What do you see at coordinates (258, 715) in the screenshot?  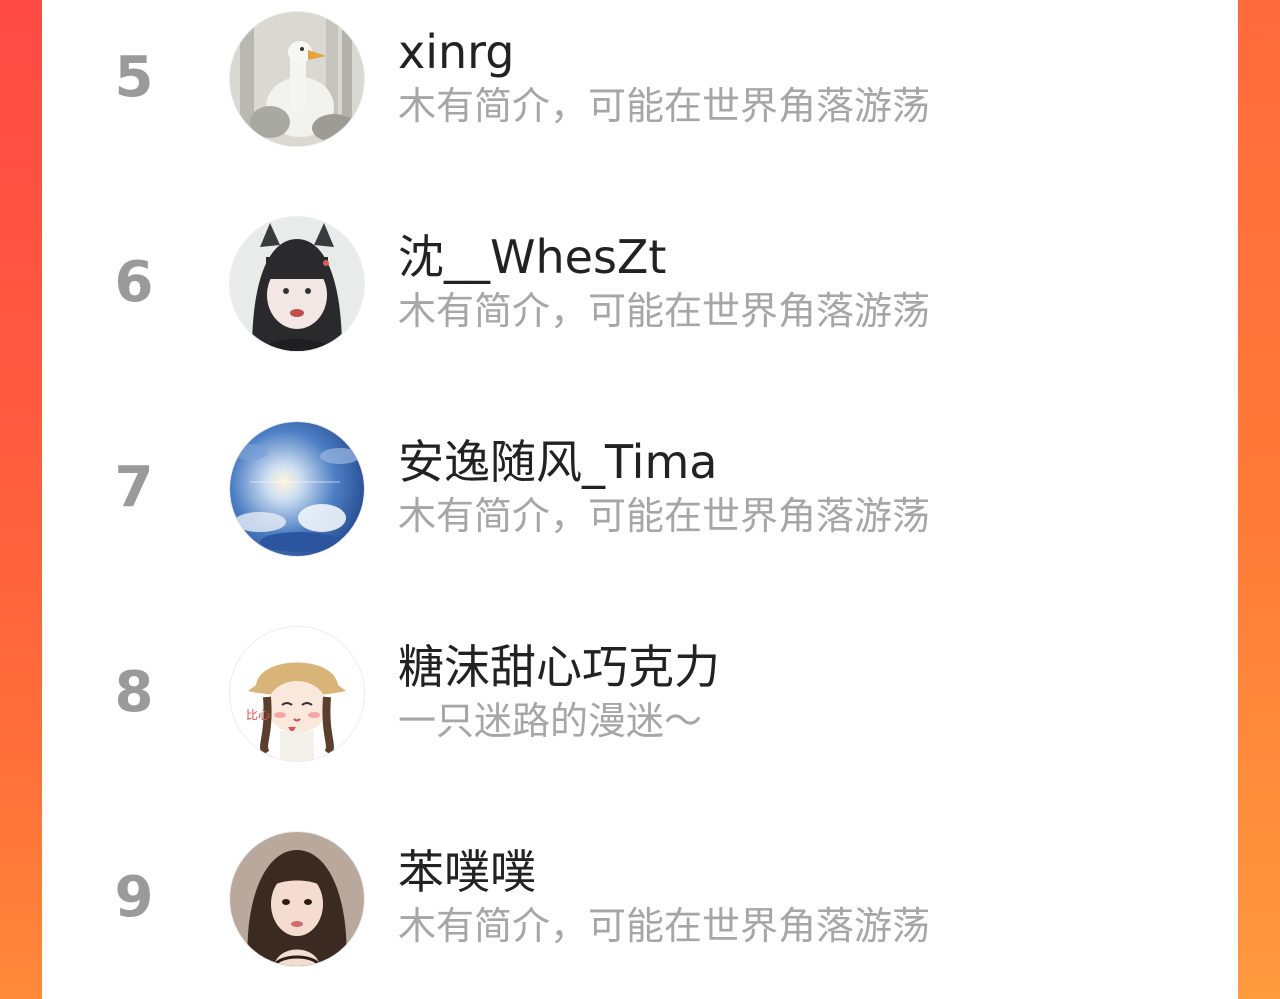 I see `svg-text: 比心` at bounding box center [258, 715].